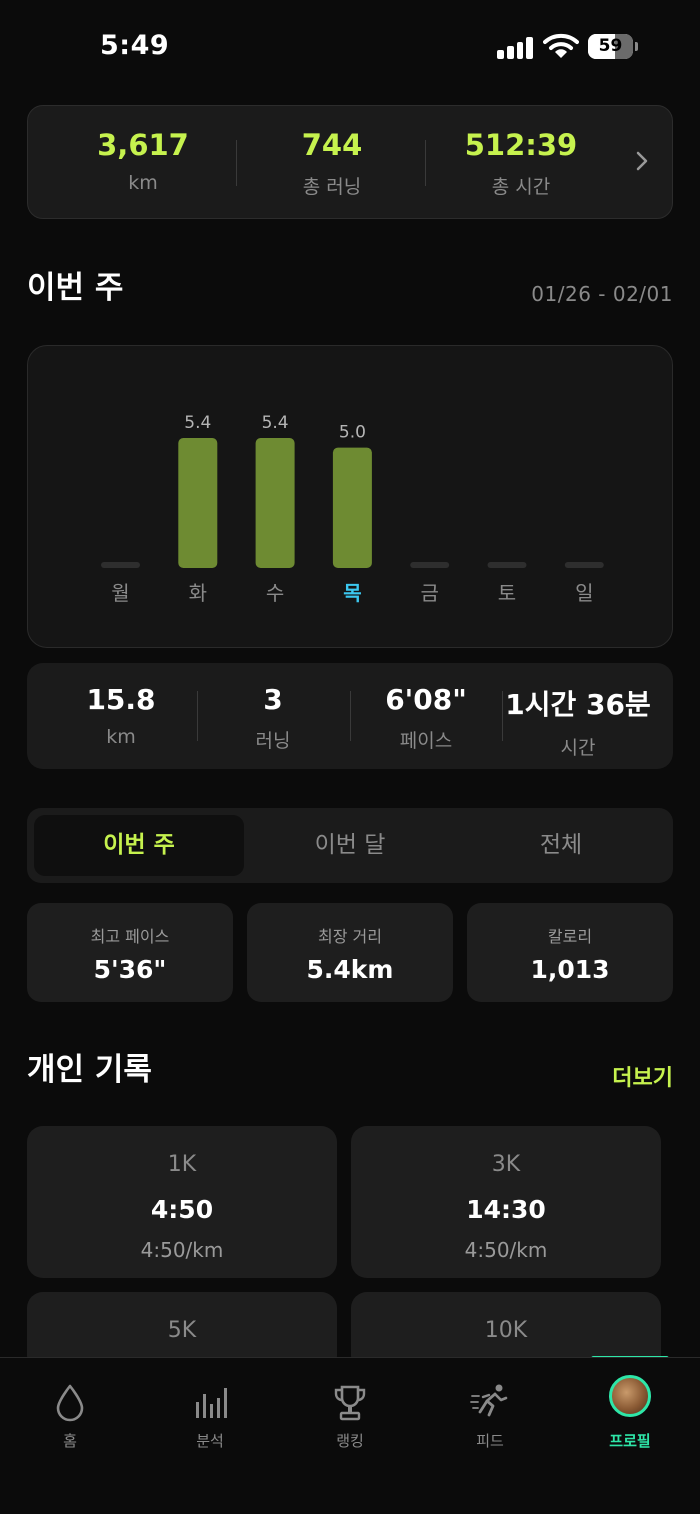 This screenshot has height=1514, width=700. Describe the element at coordinates (426, 699) in the screenshot. I see `week-pace-value: 6'08"` at that location.